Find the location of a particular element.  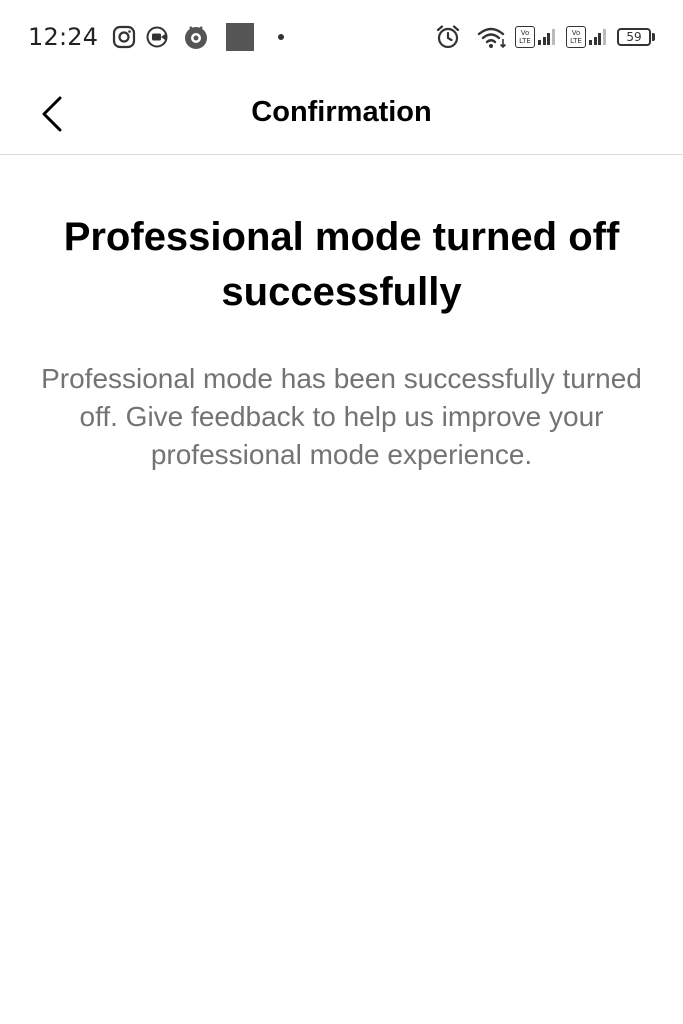

app-header: Confirmation is located at coordinates (341, 114).